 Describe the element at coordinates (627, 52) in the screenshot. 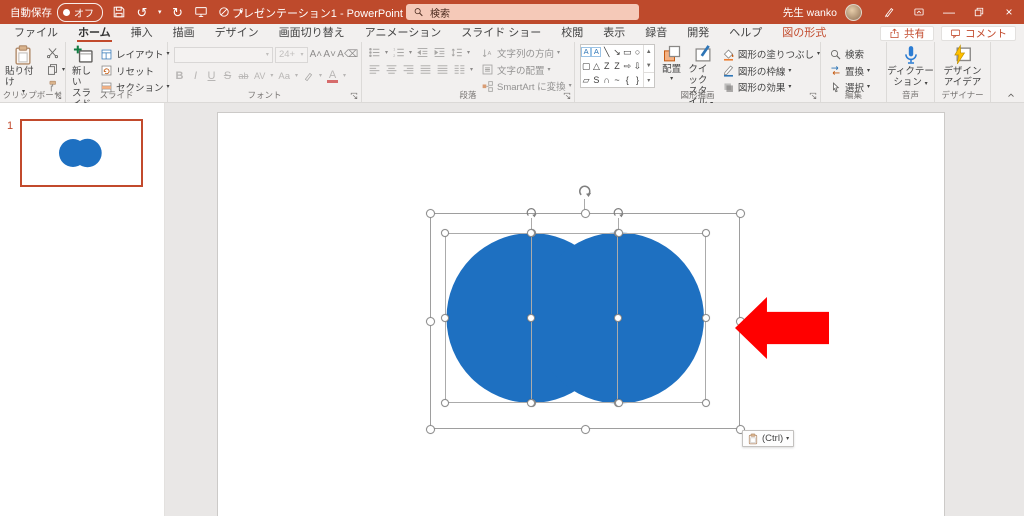

I see `shape-gallery-item-rectangle: ▭` at that location.